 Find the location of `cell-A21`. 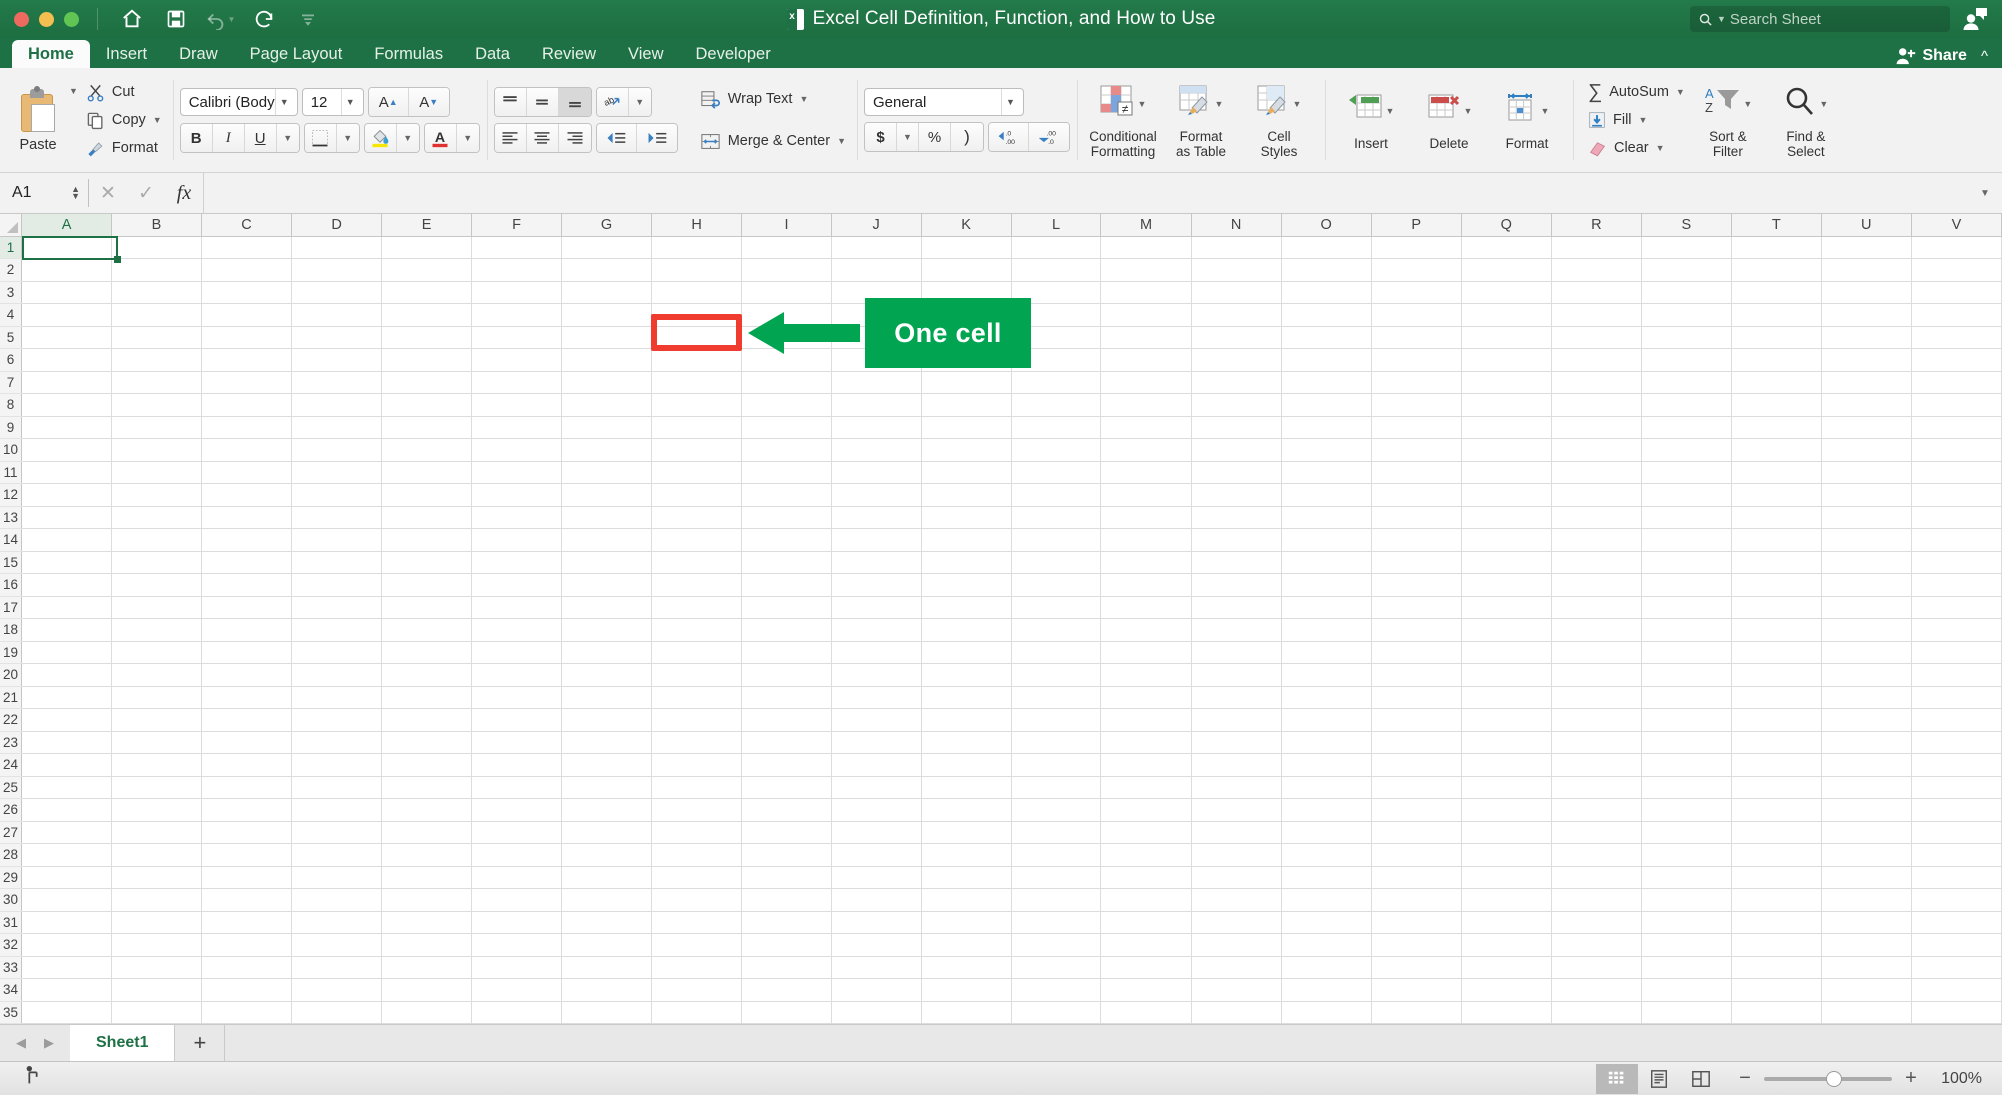

cell-A21 is located at coordinates (67, 697).